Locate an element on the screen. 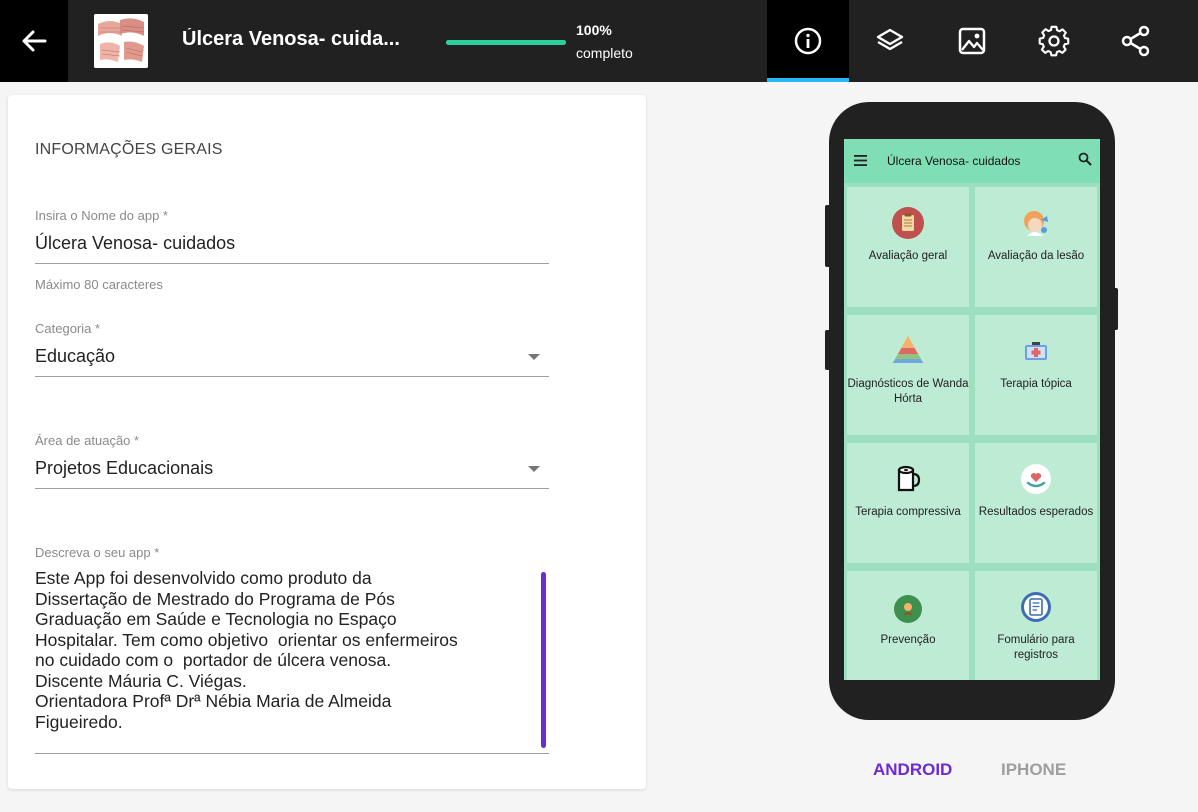 This screenshot has width=1198, height=812. tile-label: Diagnósticos de Wanda Hórta is located at coordinates (908, 391).